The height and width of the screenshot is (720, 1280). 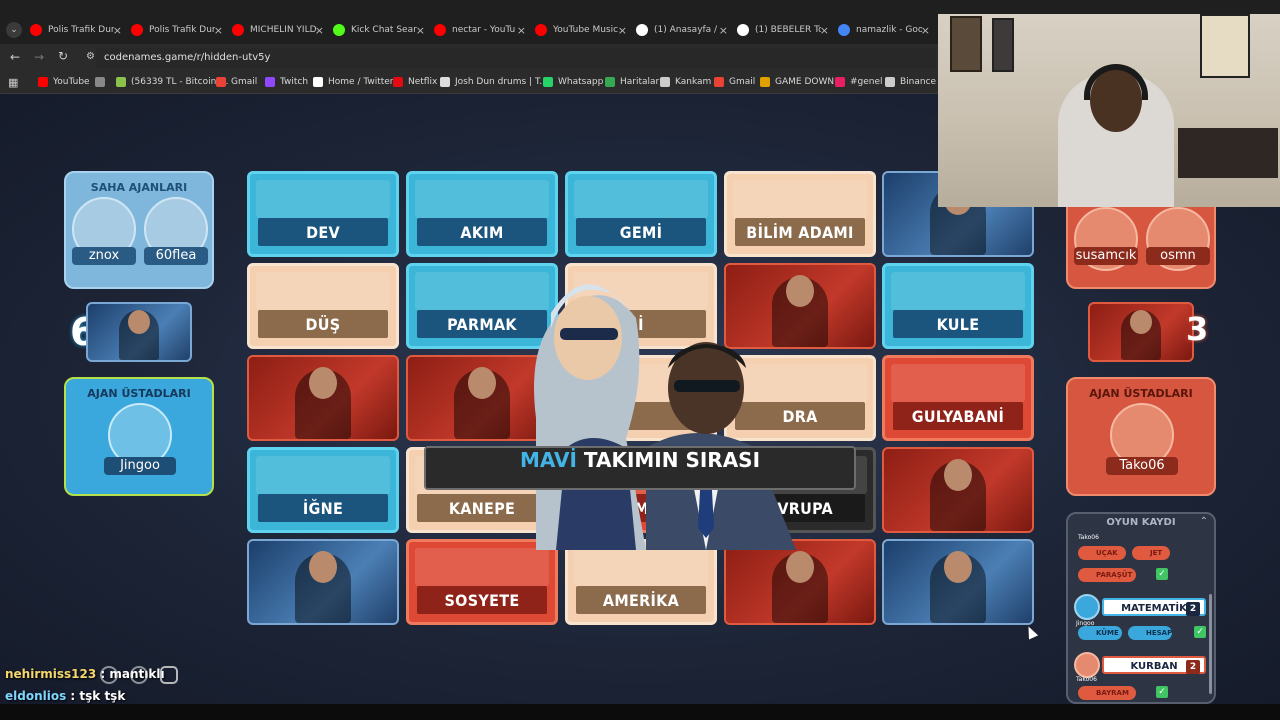 What do you see at coordinates (65, 696) in the screenshot?
I see `chat-message: eldonlios : tşk tşk` at bounding box center [65, 696].